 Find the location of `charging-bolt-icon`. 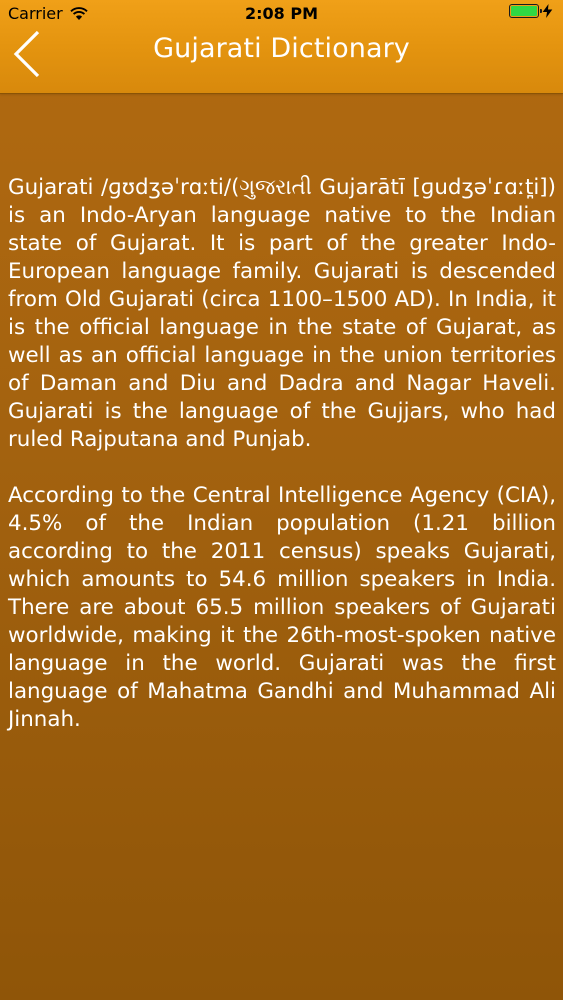

charging-bolt-icon is located at coordinates (547, 11).